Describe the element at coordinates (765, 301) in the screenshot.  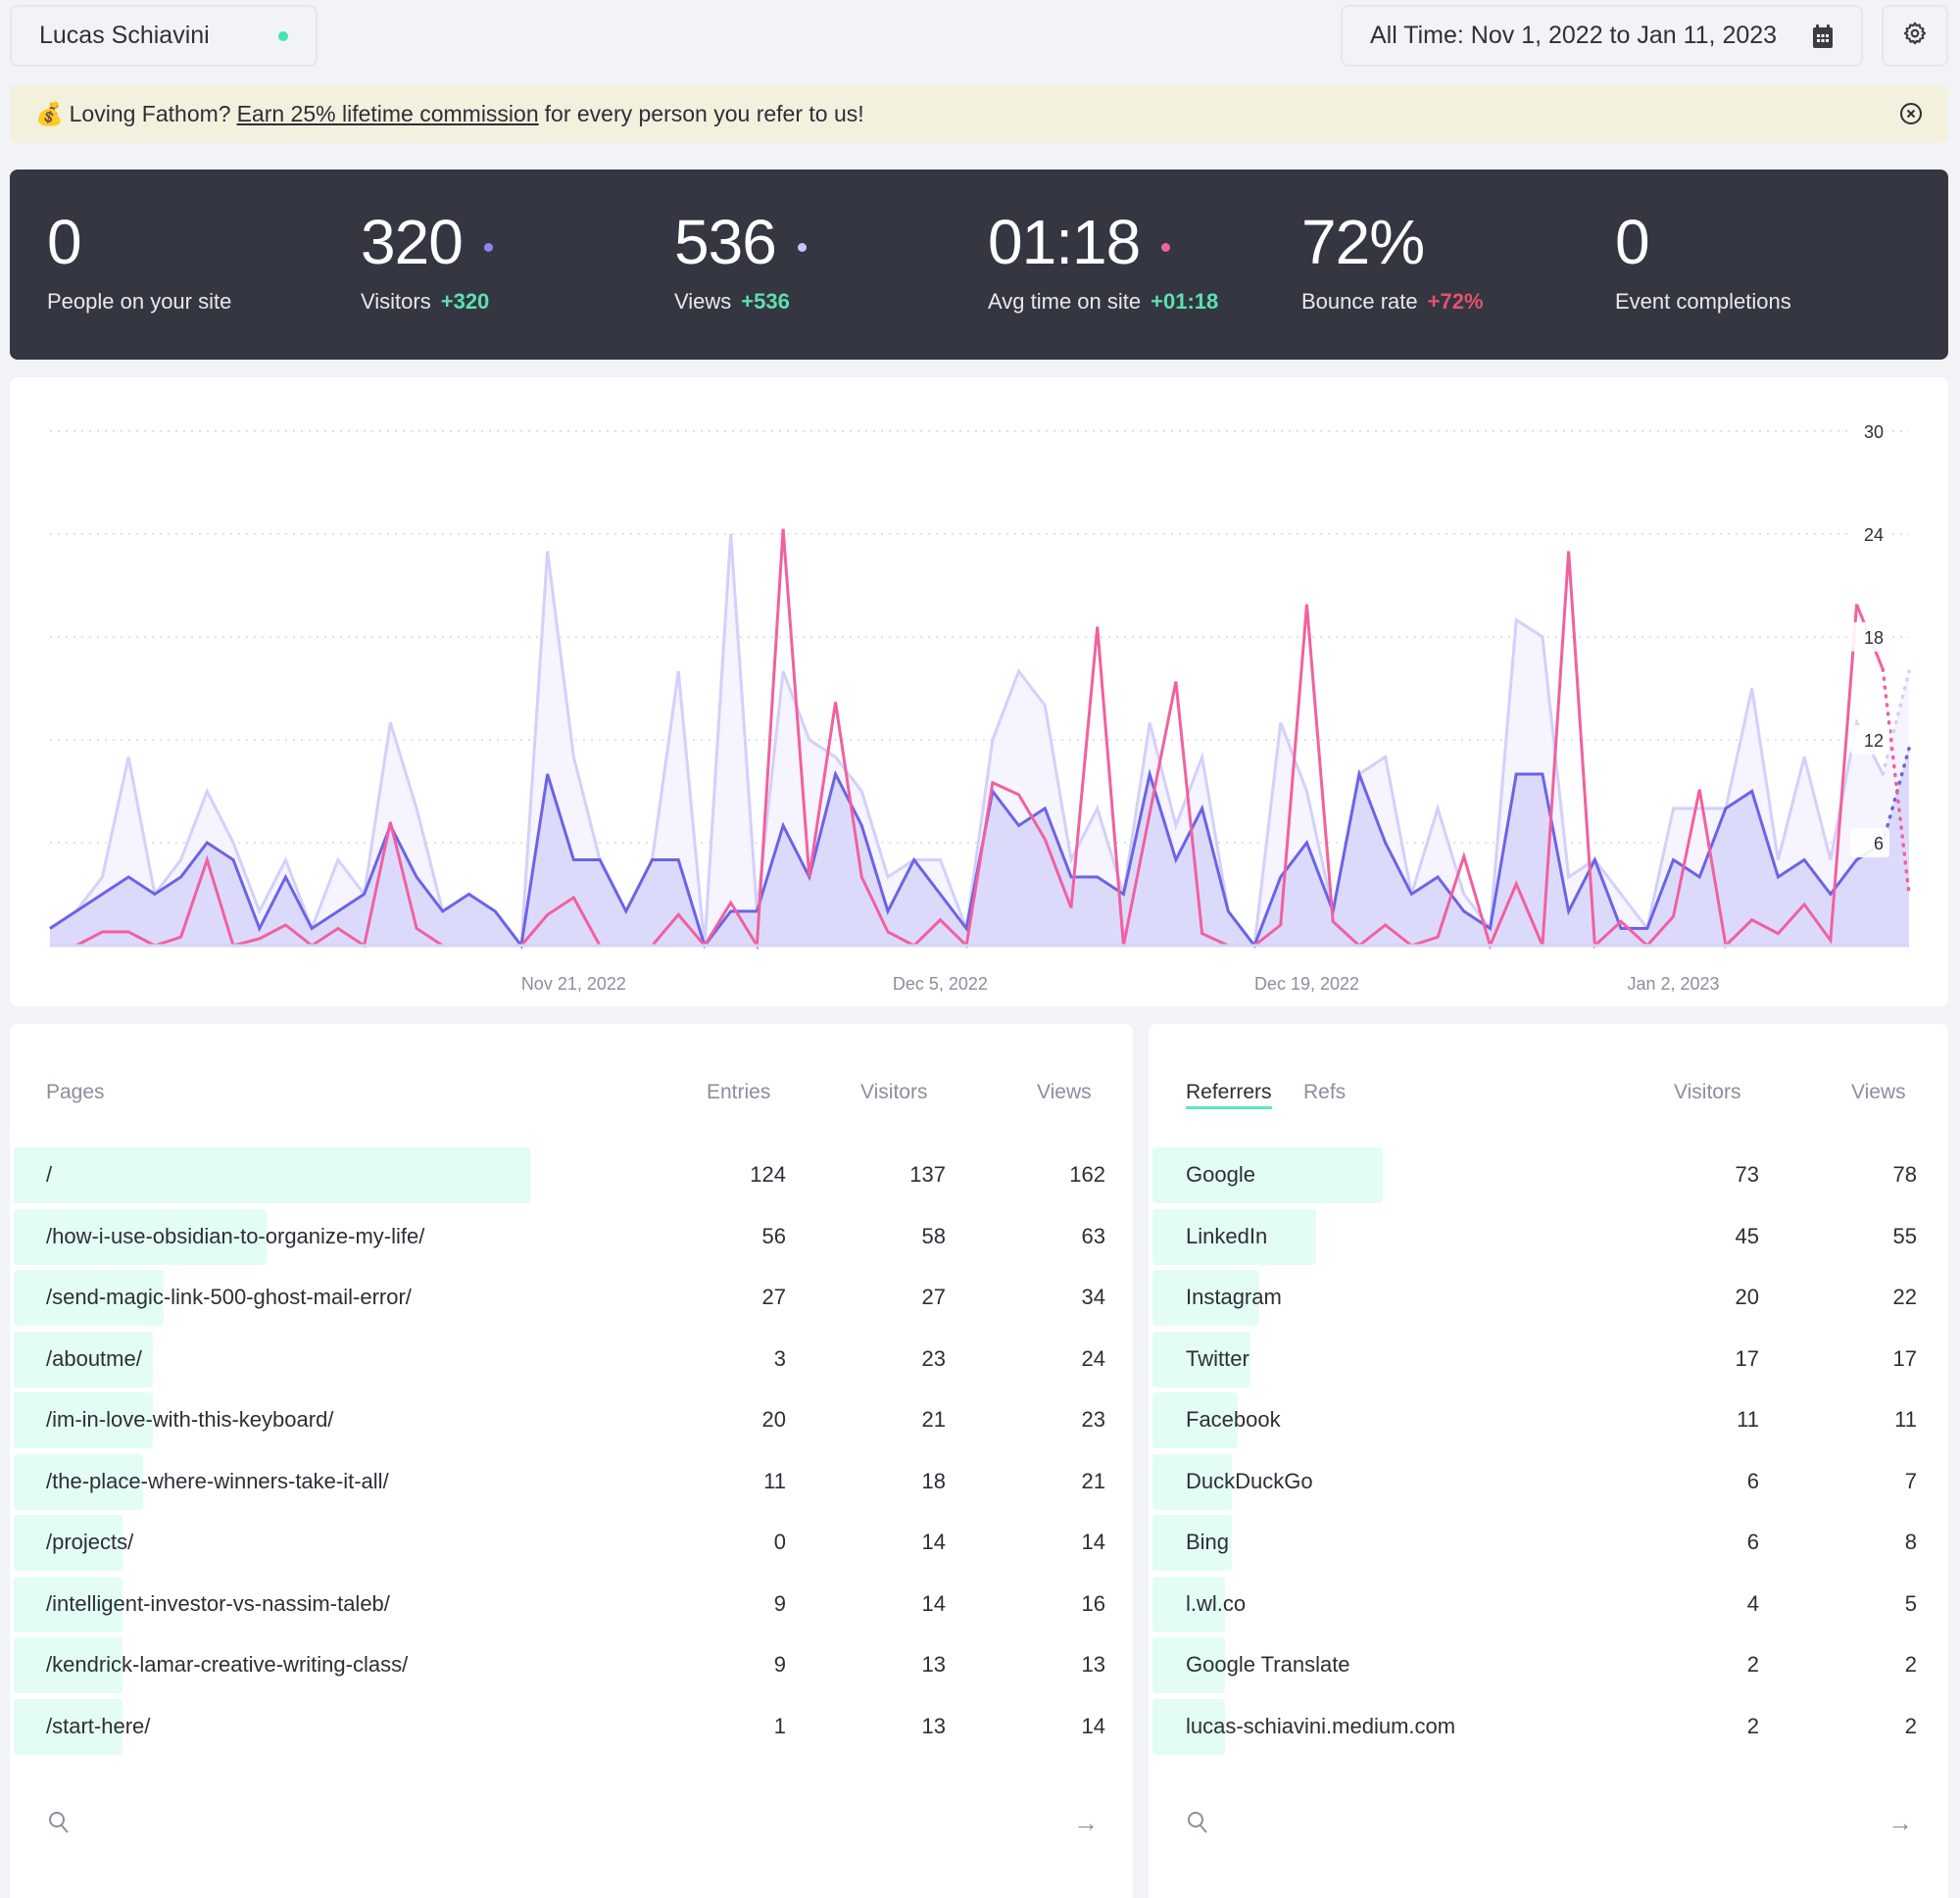
I see `stat-change: +536` at that location.